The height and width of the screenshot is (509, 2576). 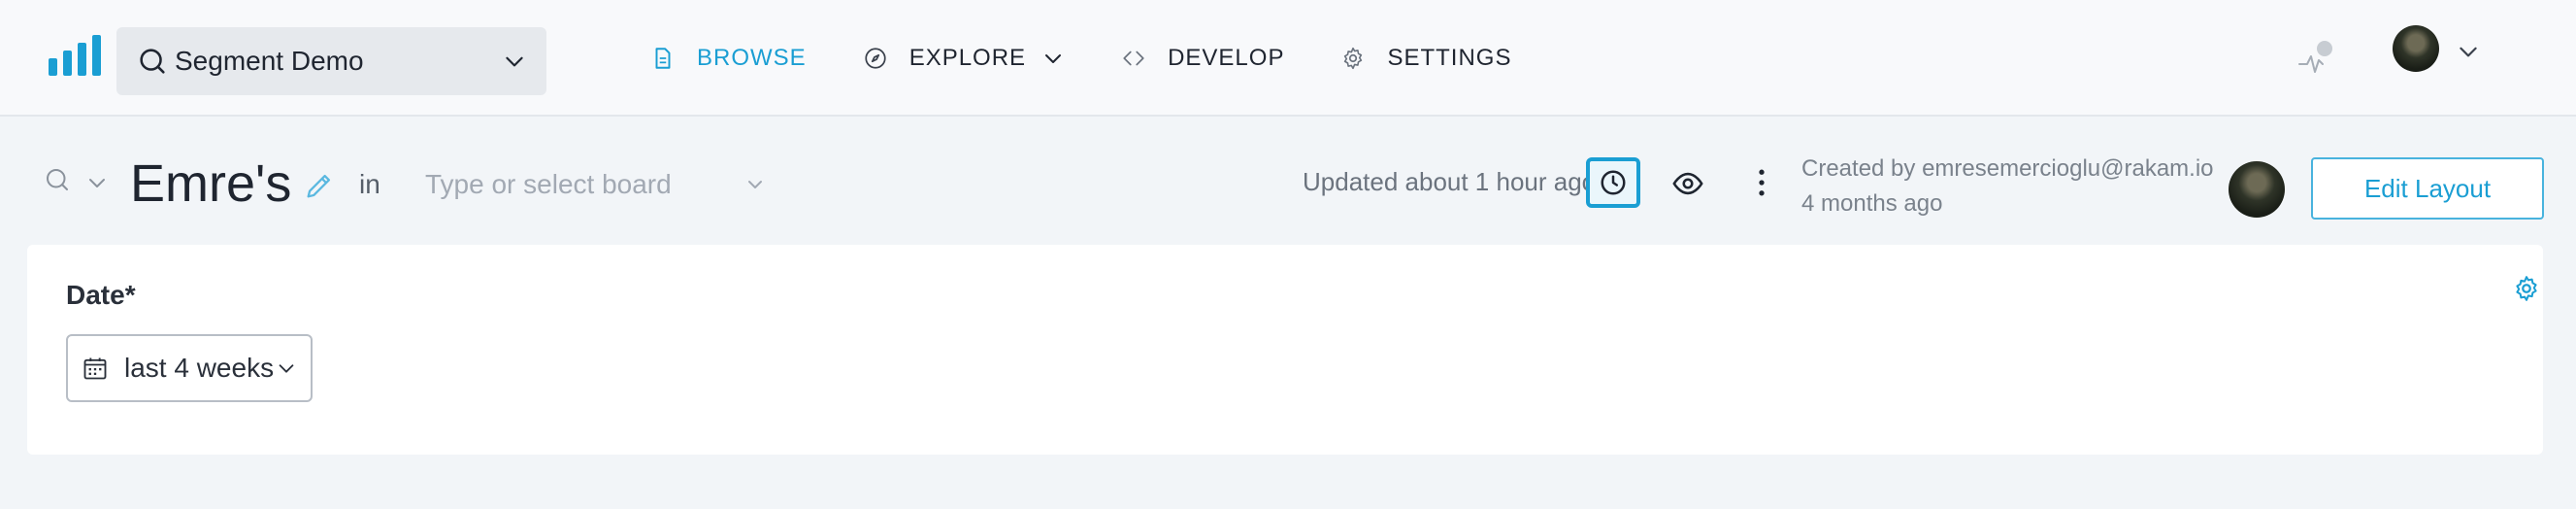 What do you see at coordinates (1109, 59) in the screenshot?
I see `main-nav: BROWSE EXPLORE DEVELOP SETTINGS` at bounding box center [1109, 59].